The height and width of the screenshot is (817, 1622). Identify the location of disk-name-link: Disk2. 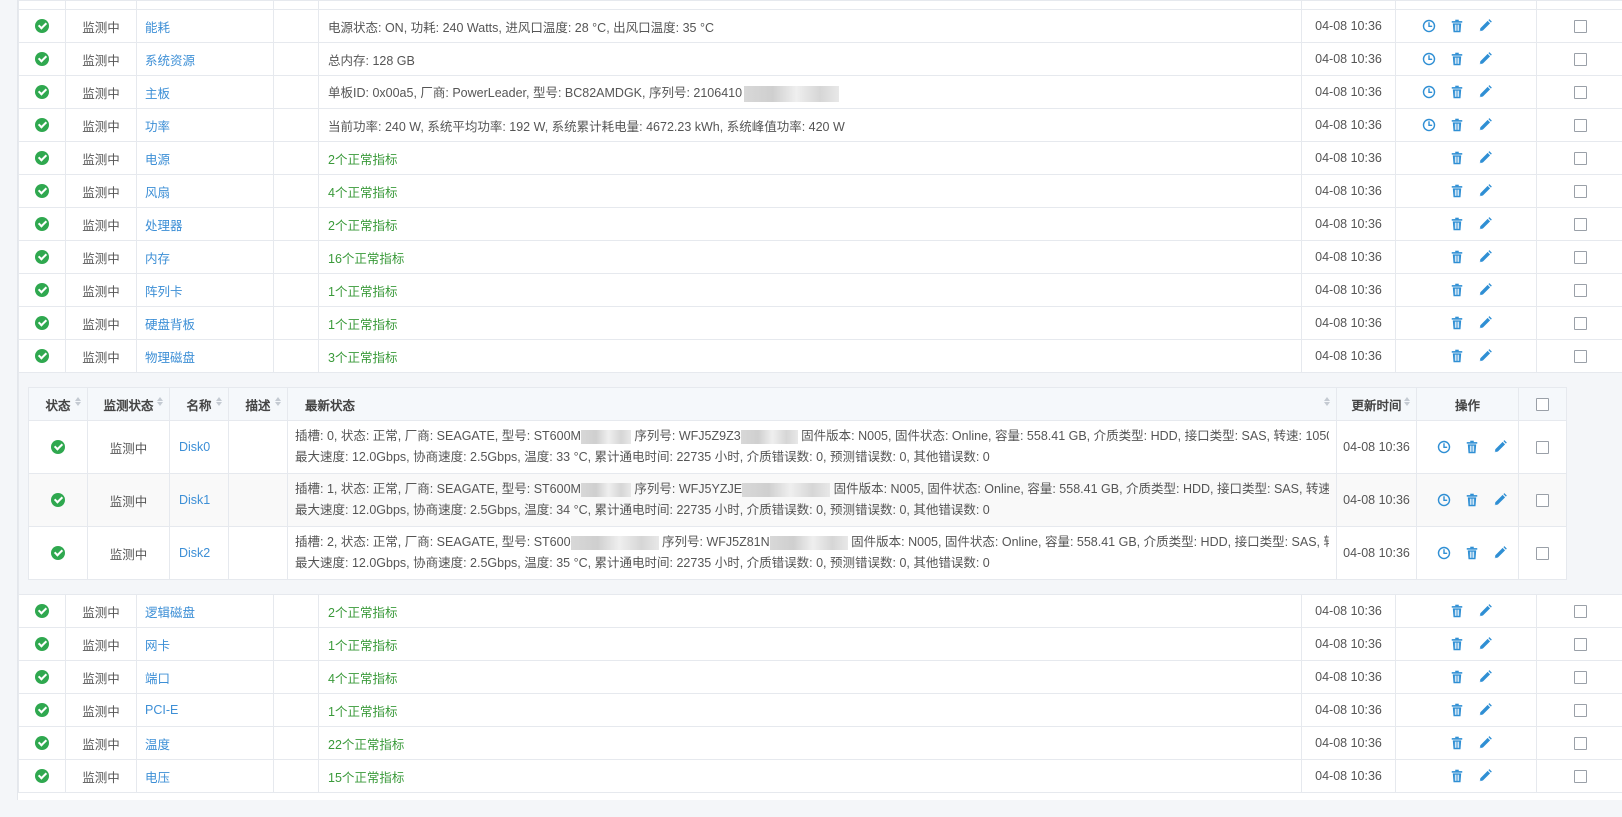
(199, 553).